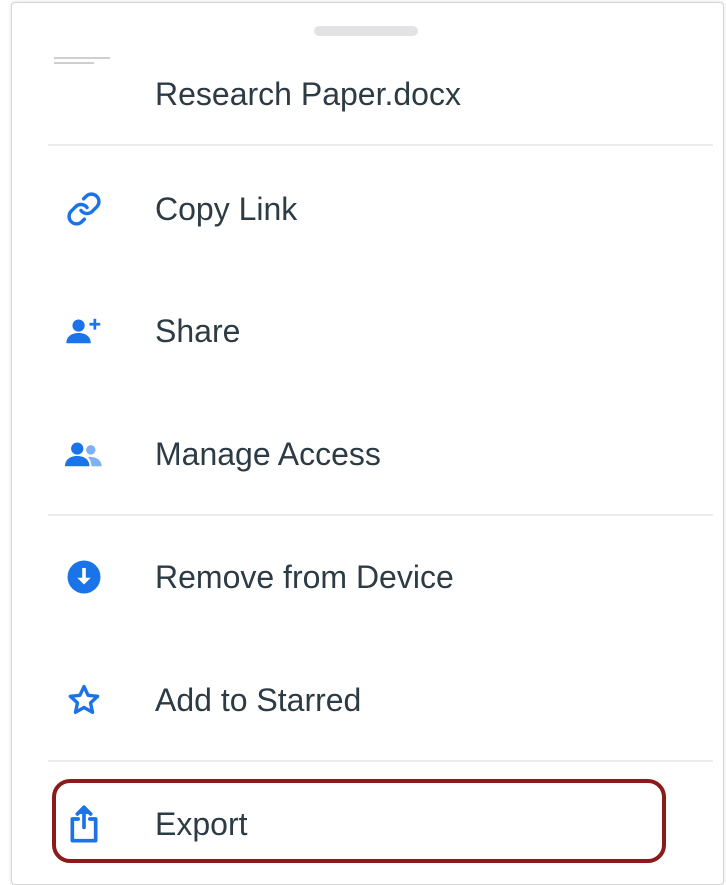 This screenshot has height=885, width=726. What do you see at coordinates (367, 331) in the screenshot?
I see `menu-item-share: Share` at bounding box center [367, 331].